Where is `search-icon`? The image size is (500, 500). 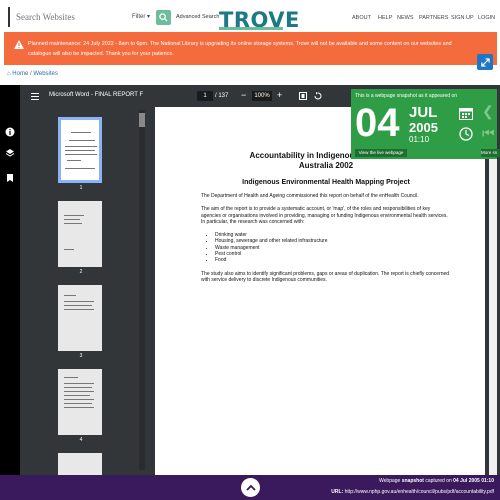
search-icon is located at coordinates (163, 17).